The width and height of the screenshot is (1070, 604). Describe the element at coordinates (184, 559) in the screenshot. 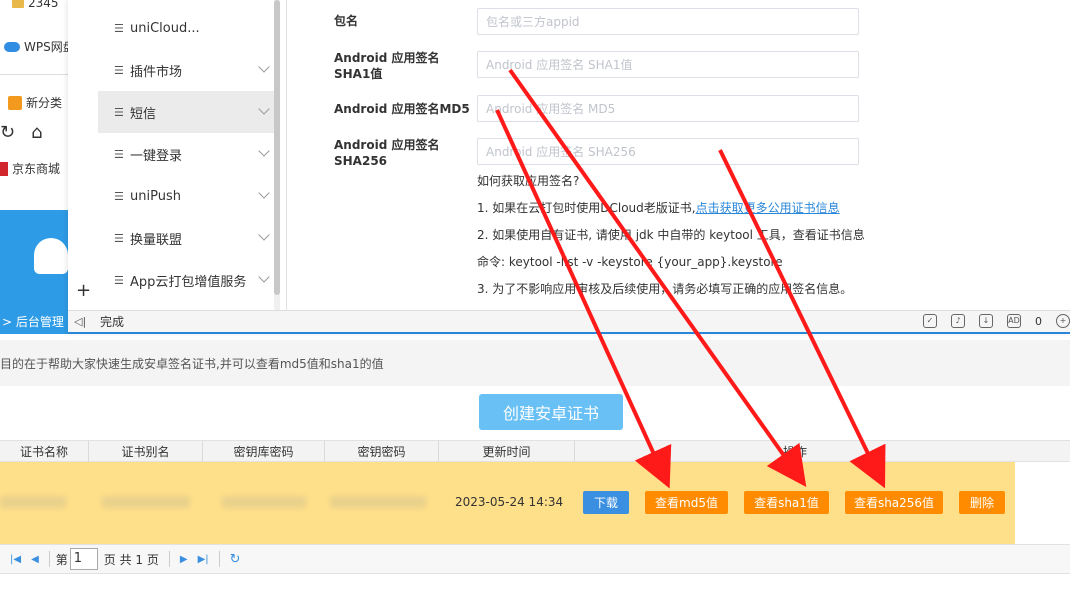

I see `next-page-icon: ▶` at that location.